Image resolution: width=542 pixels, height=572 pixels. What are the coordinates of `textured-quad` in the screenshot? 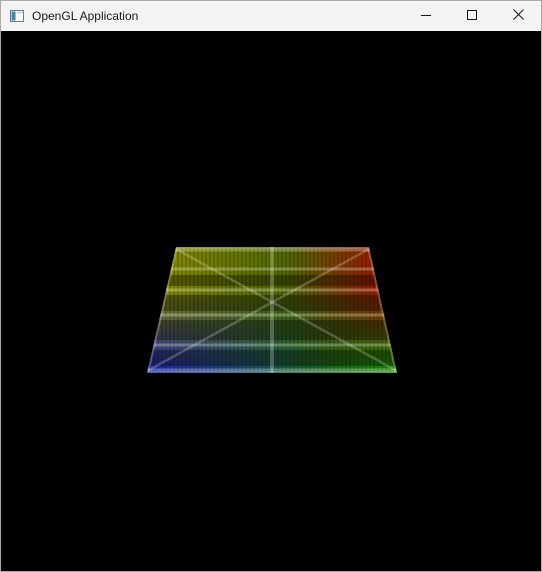 It's located at (272, 310).